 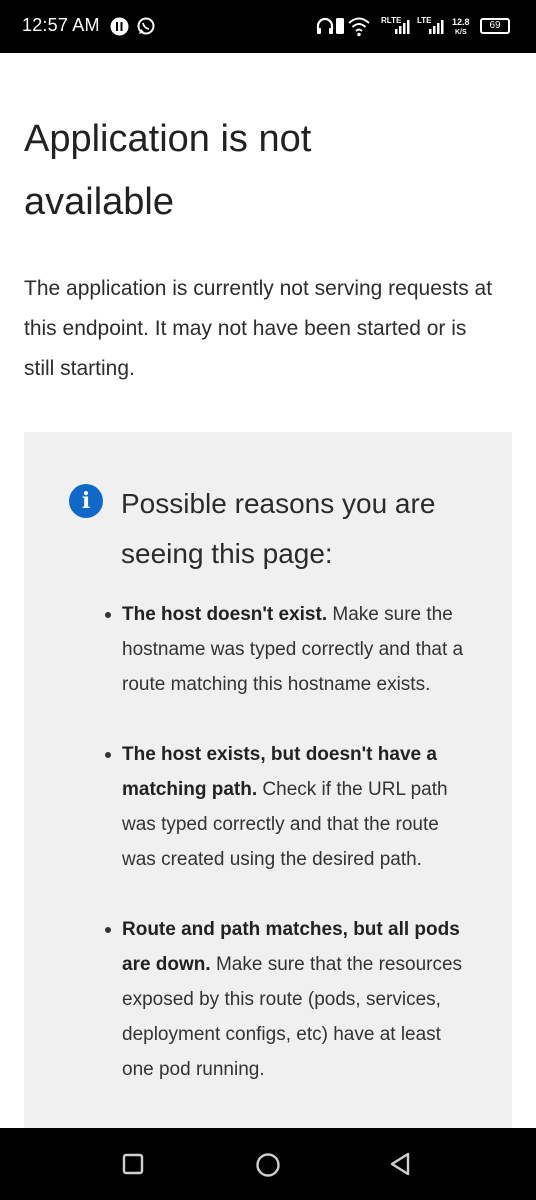 I want to click on navigation-bar, so click(x=268, y=1164).